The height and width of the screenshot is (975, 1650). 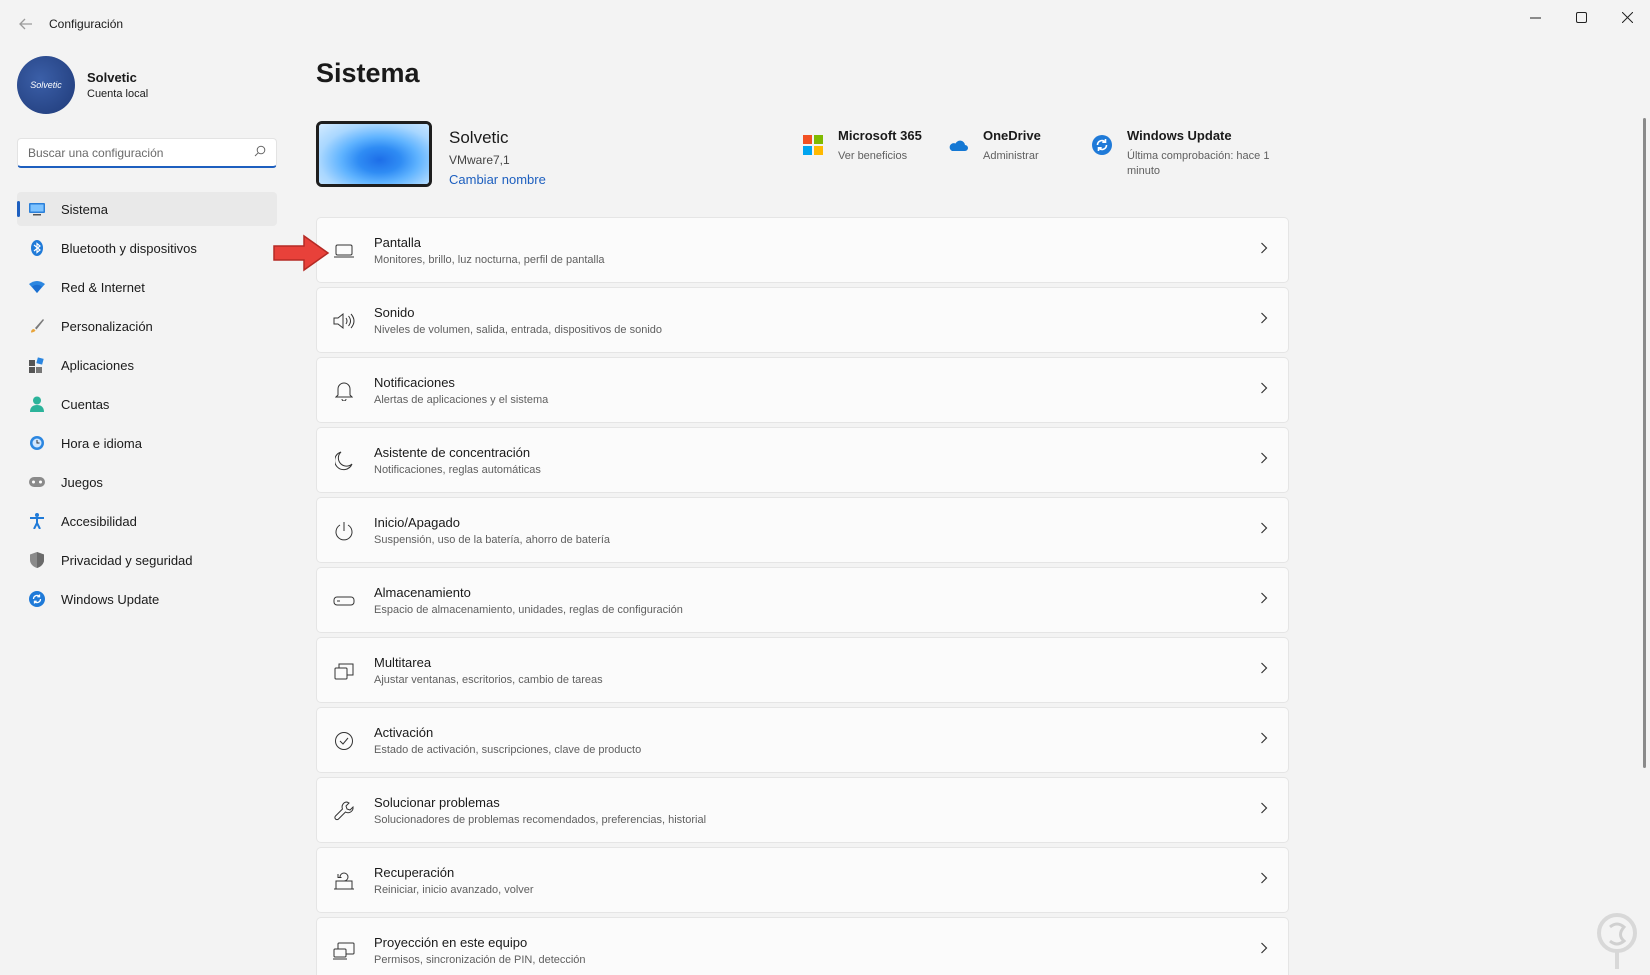 I want to click on sidebar-item-label: Accesibilidad, so click(x=99, y=521).